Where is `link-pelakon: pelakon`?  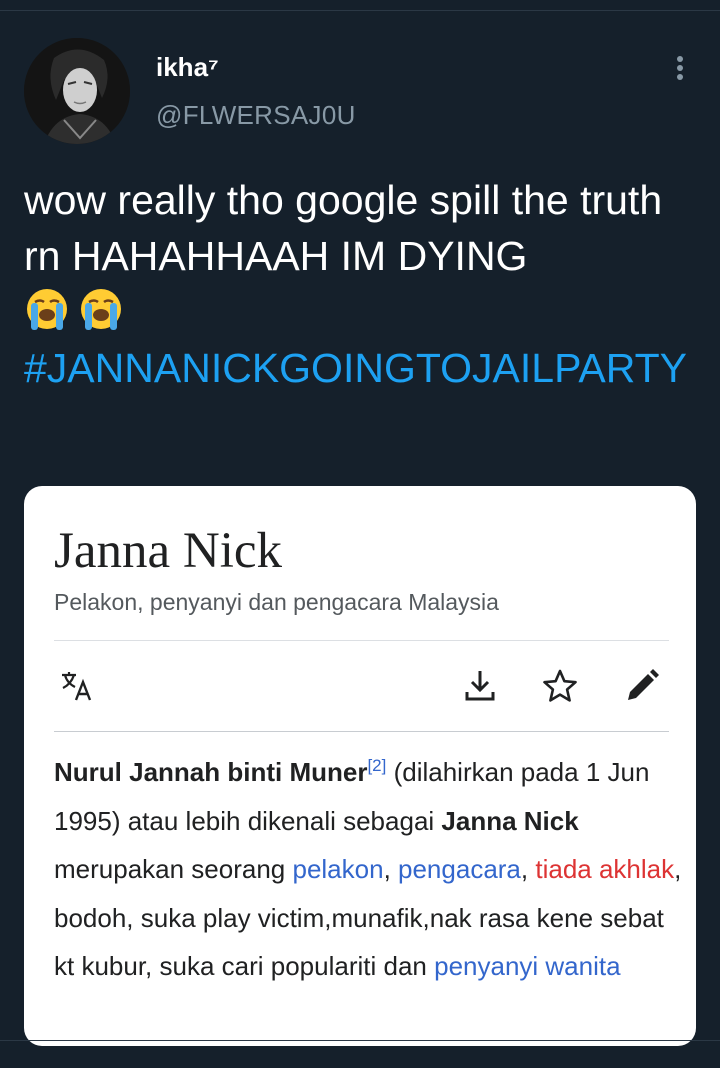 link-pelakon: pelakon is located at coordinates (337, 869).